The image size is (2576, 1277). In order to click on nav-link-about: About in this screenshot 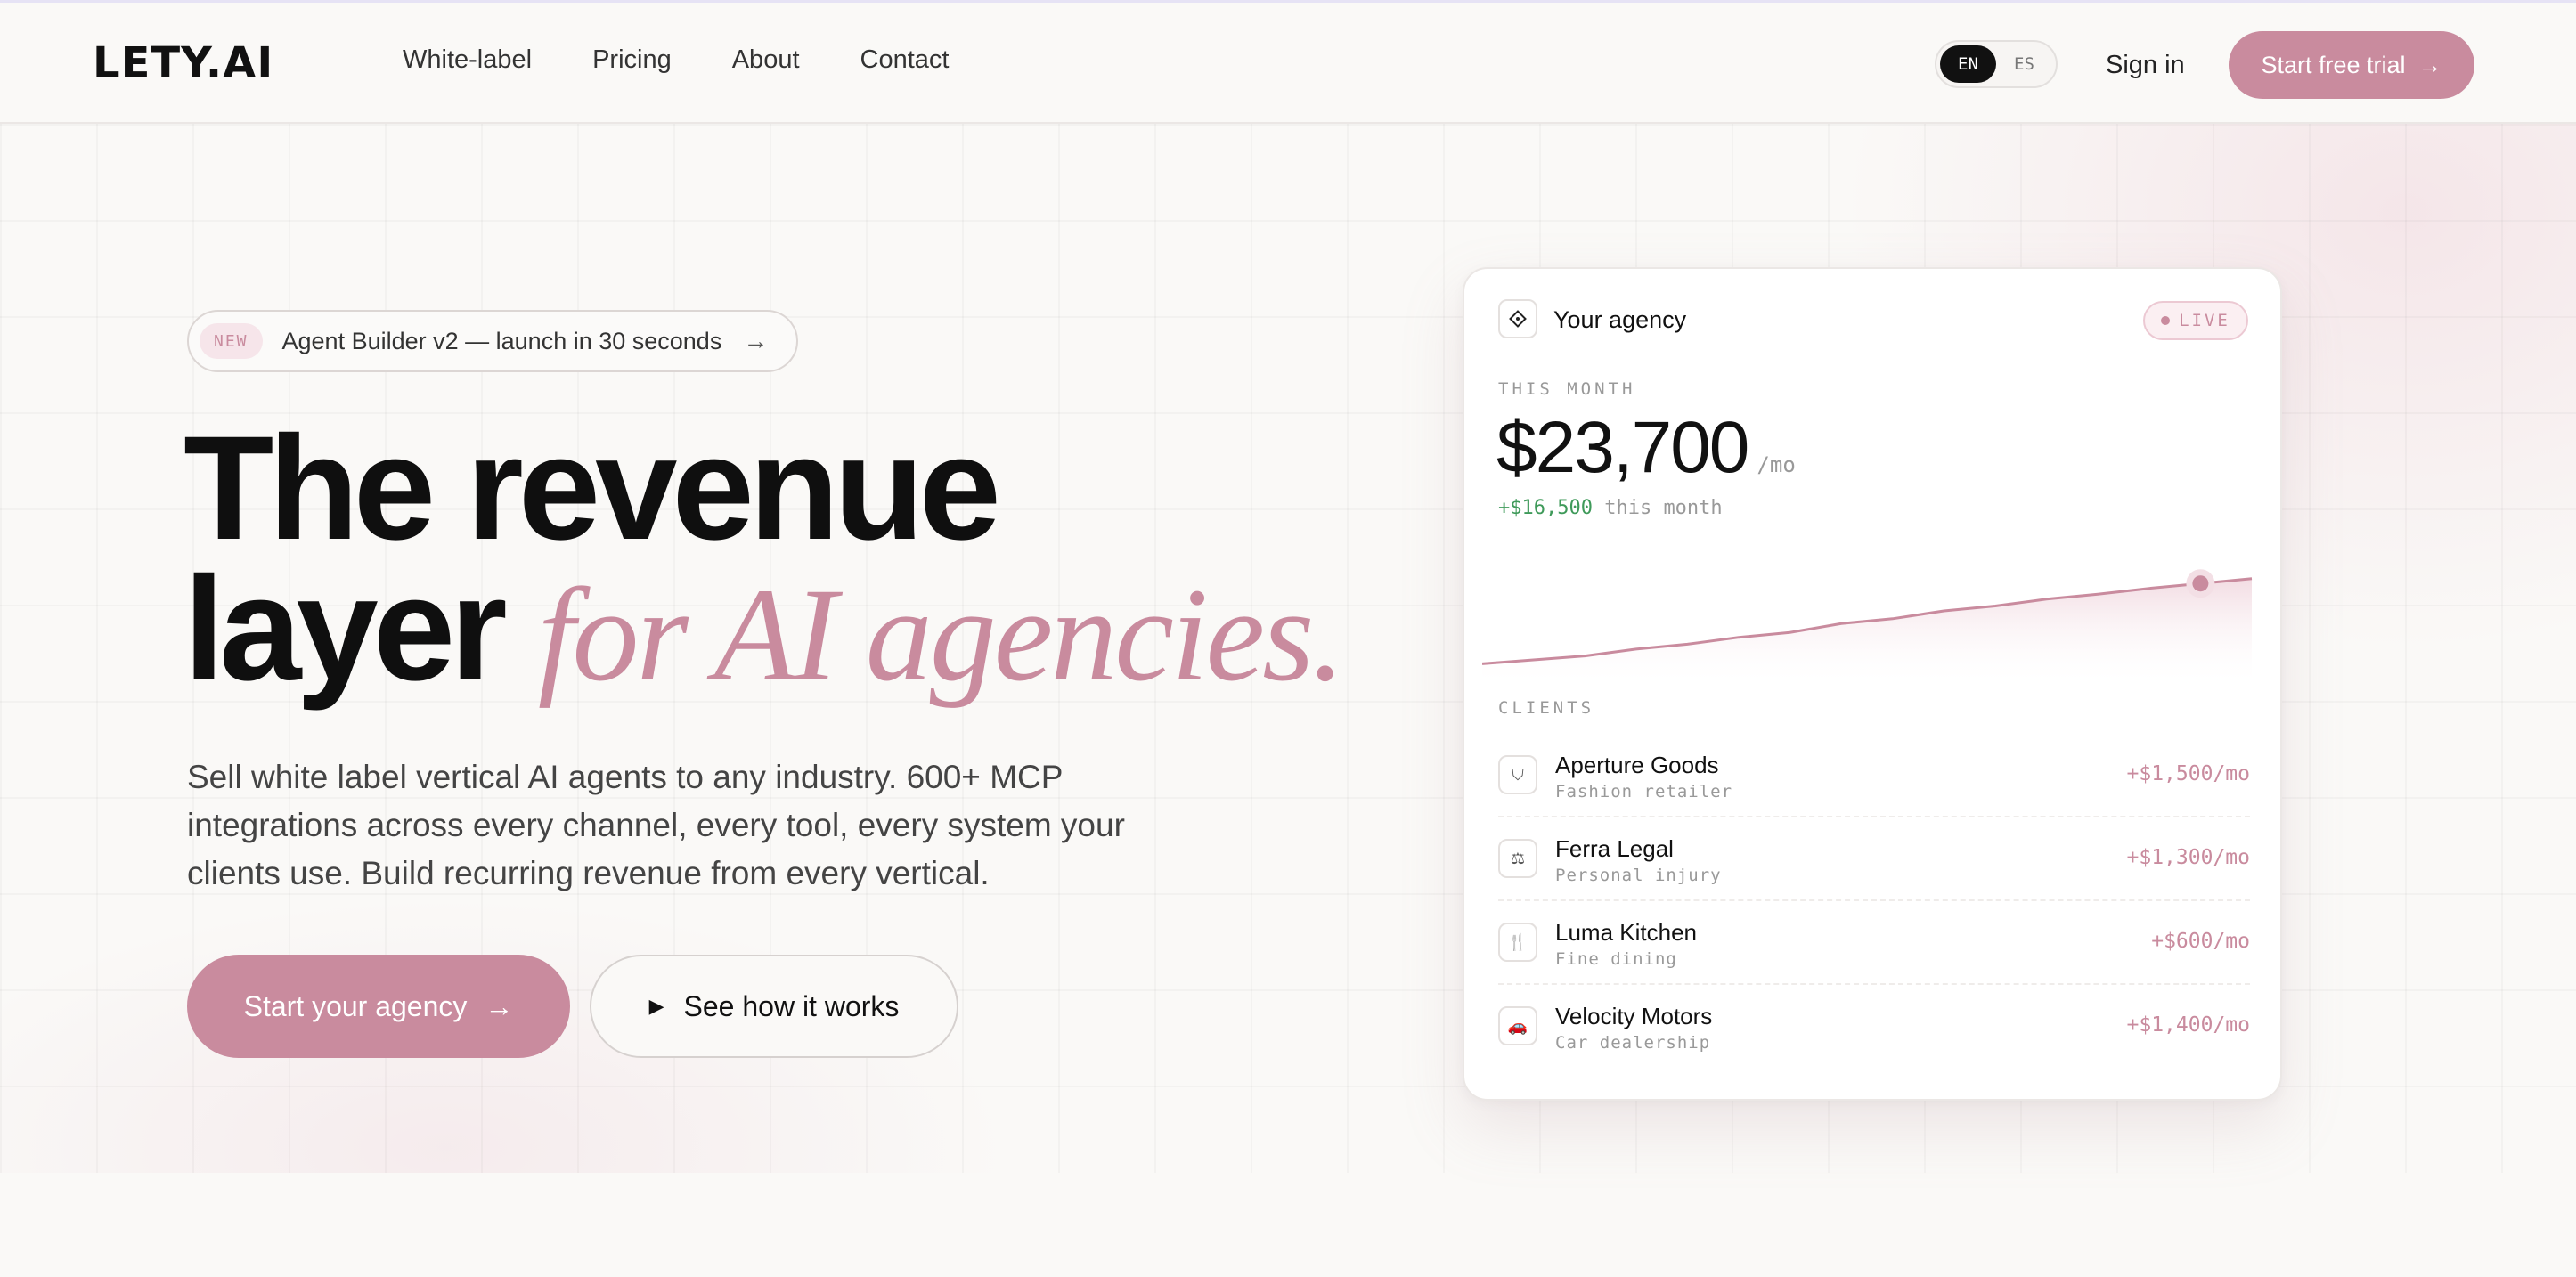, I will do `click(766, 60)`.